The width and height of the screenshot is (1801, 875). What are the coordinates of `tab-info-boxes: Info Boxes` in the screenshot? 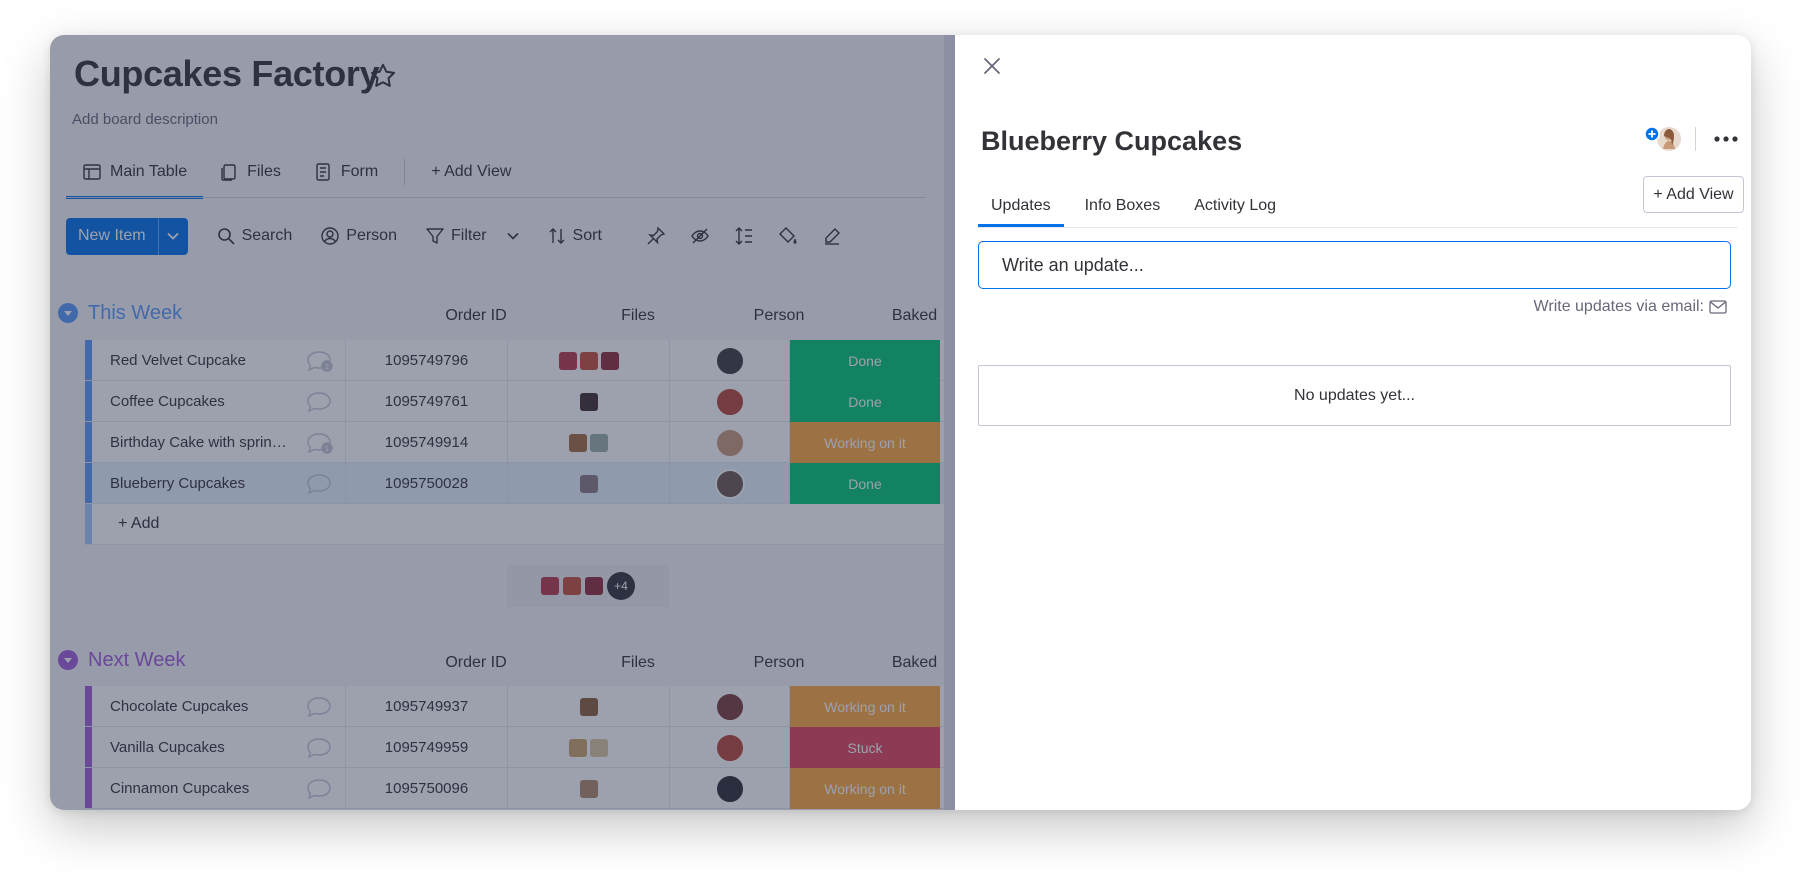 It's located at (1123, 206).